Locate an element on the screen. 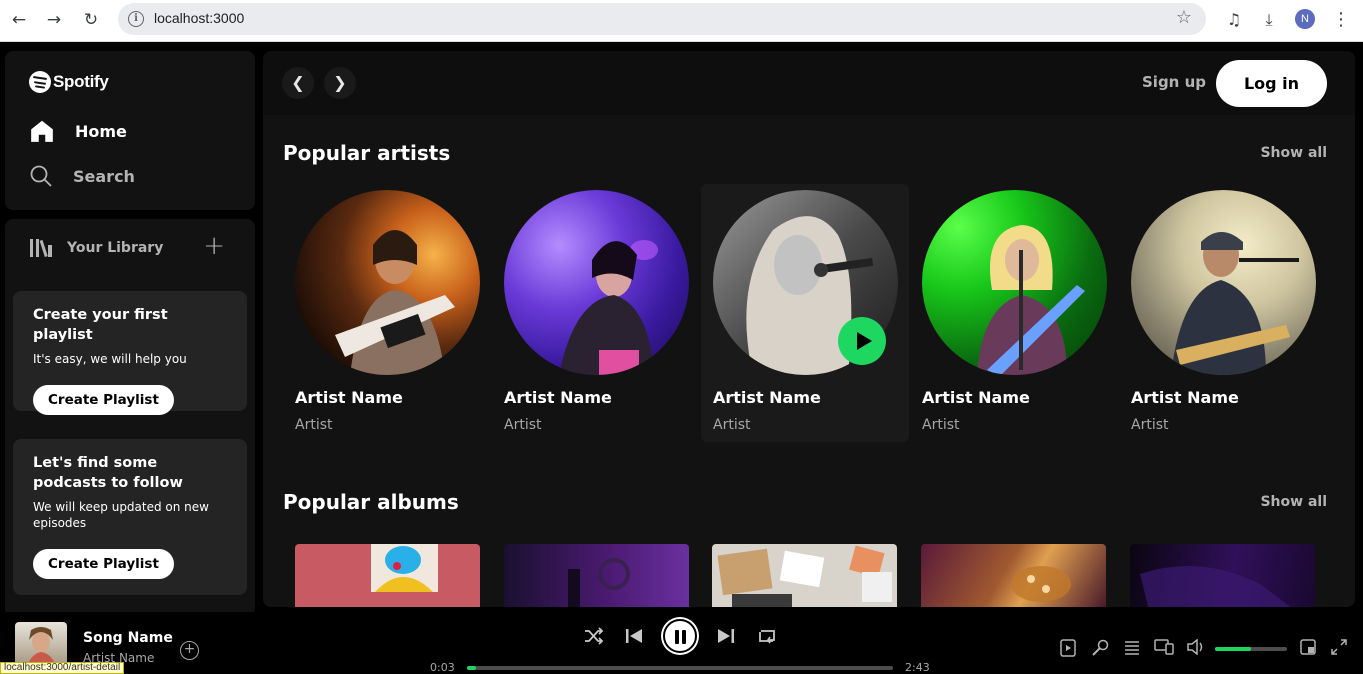 The width and height of the screenshot is (1363, 674). site-info-icon: i is located at coordinates (136, 19).